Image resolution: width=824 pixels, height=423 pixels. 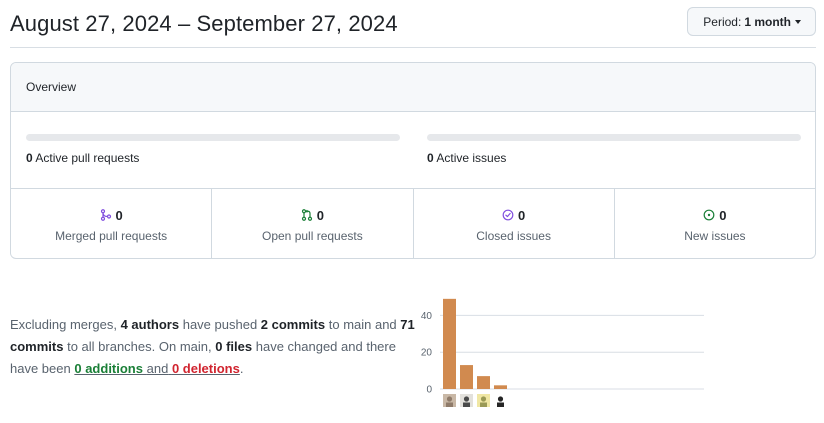 I want to click on closed-issues-stat: 0 Closed issues, so click(x=514, y=223).